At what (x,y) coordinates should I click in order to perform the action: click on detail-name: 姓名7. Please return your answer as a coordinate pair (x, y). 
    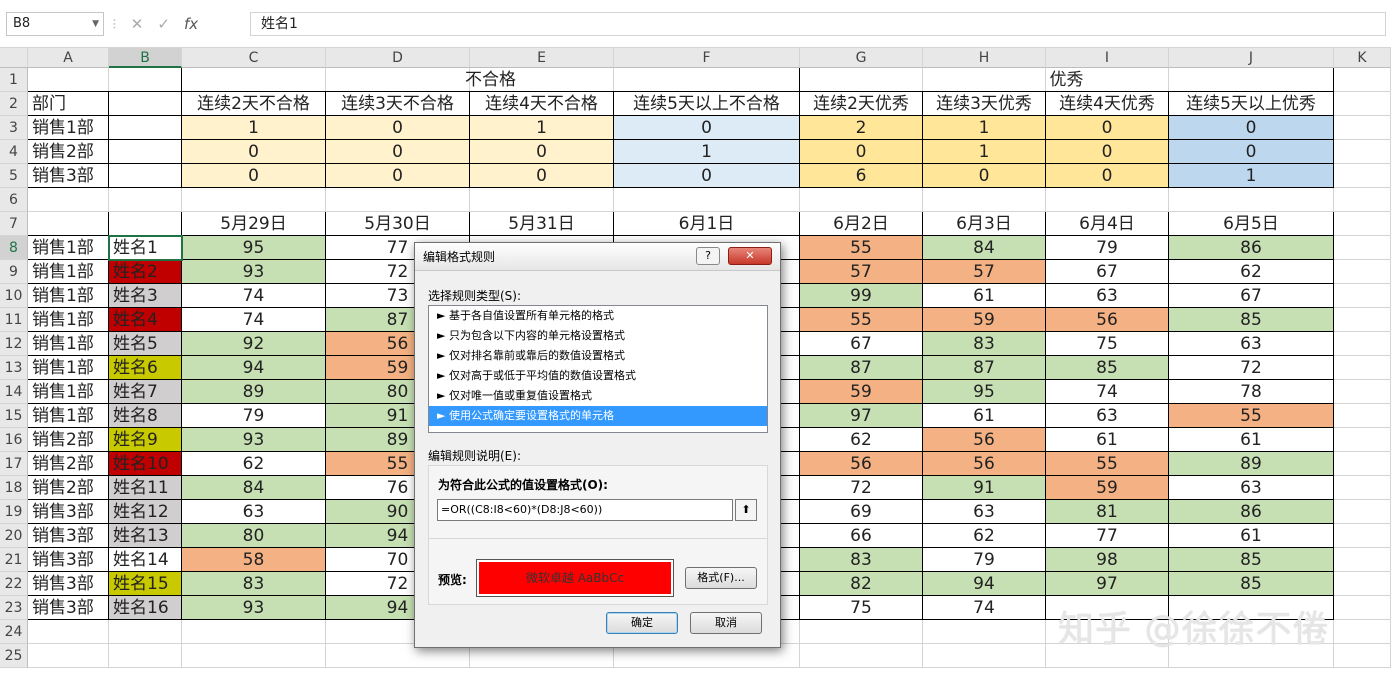
    Looking at the image, I should click on (145, 392).